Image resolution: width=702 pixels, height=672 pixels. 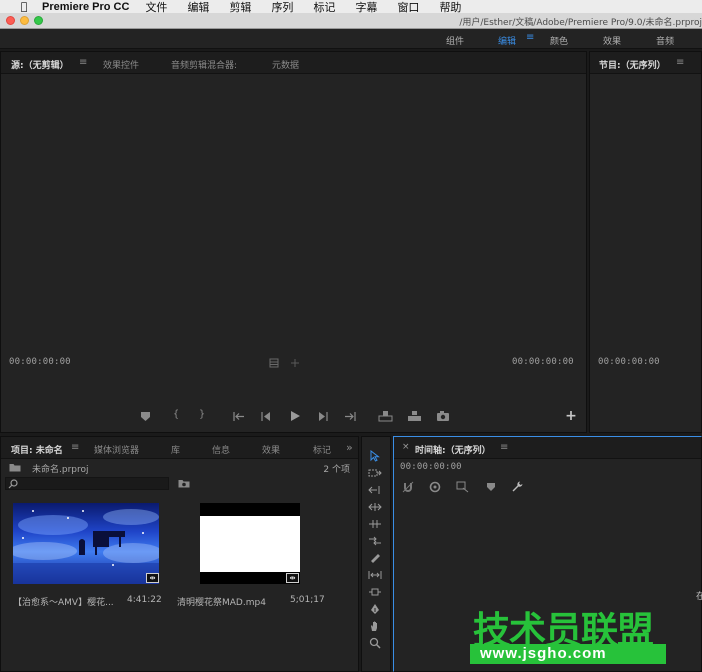 What do you see at coordinates (323, 416) in the screenshot?
I see `step-forward-icon` at bounding box center [323, 416].